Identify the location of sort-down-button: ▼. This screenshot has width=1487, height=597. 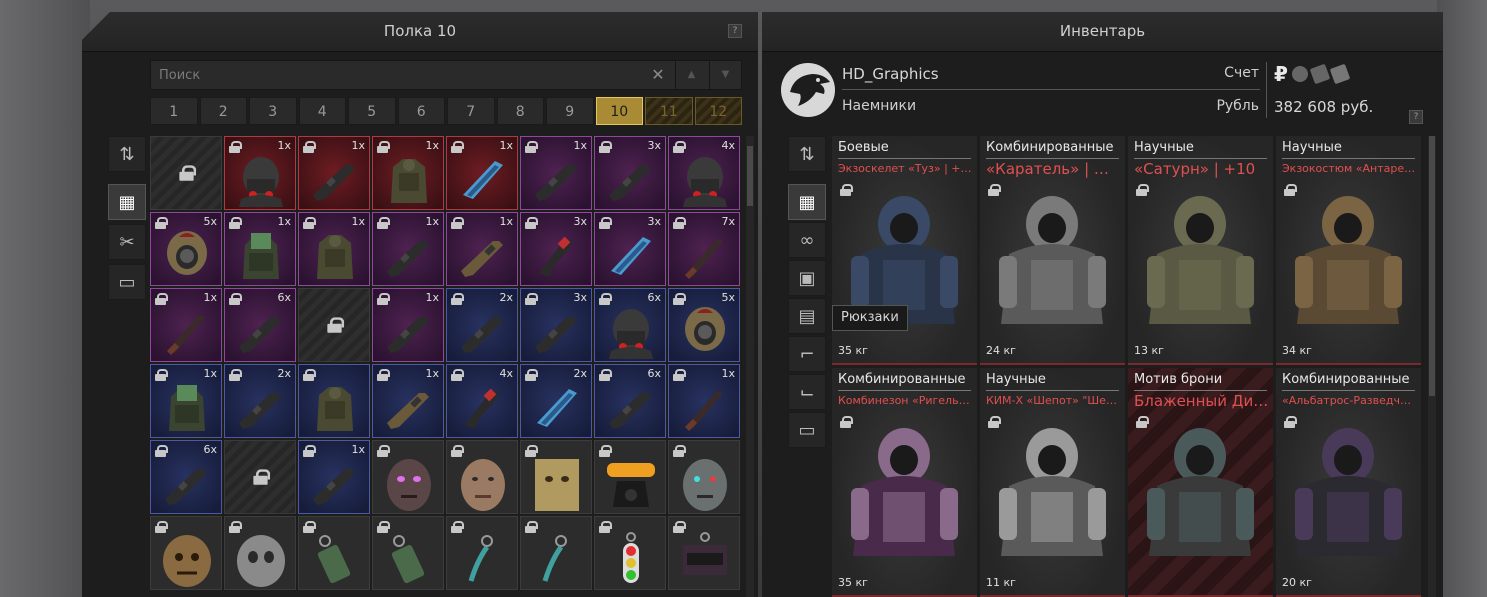
(725, 75).